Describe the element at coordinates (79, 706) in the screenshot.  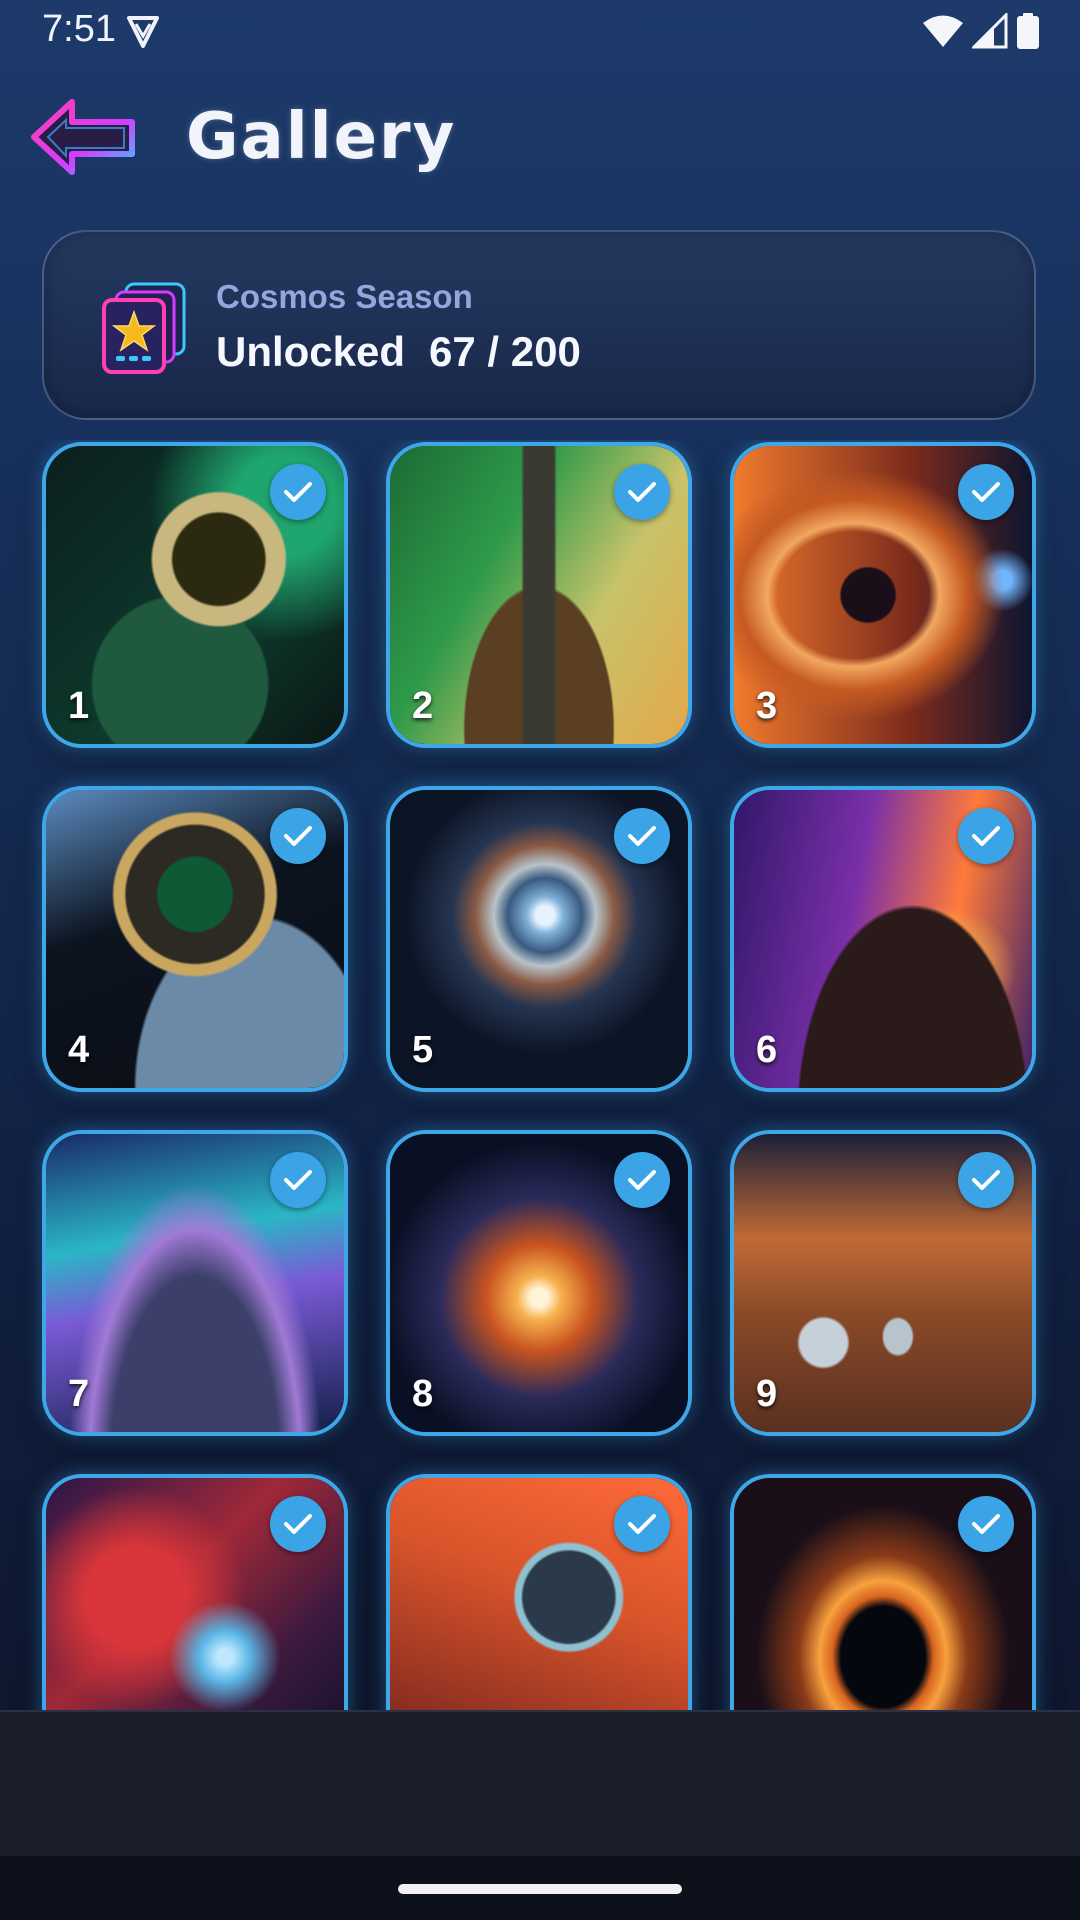
I see `tile-number: 1` at that location.